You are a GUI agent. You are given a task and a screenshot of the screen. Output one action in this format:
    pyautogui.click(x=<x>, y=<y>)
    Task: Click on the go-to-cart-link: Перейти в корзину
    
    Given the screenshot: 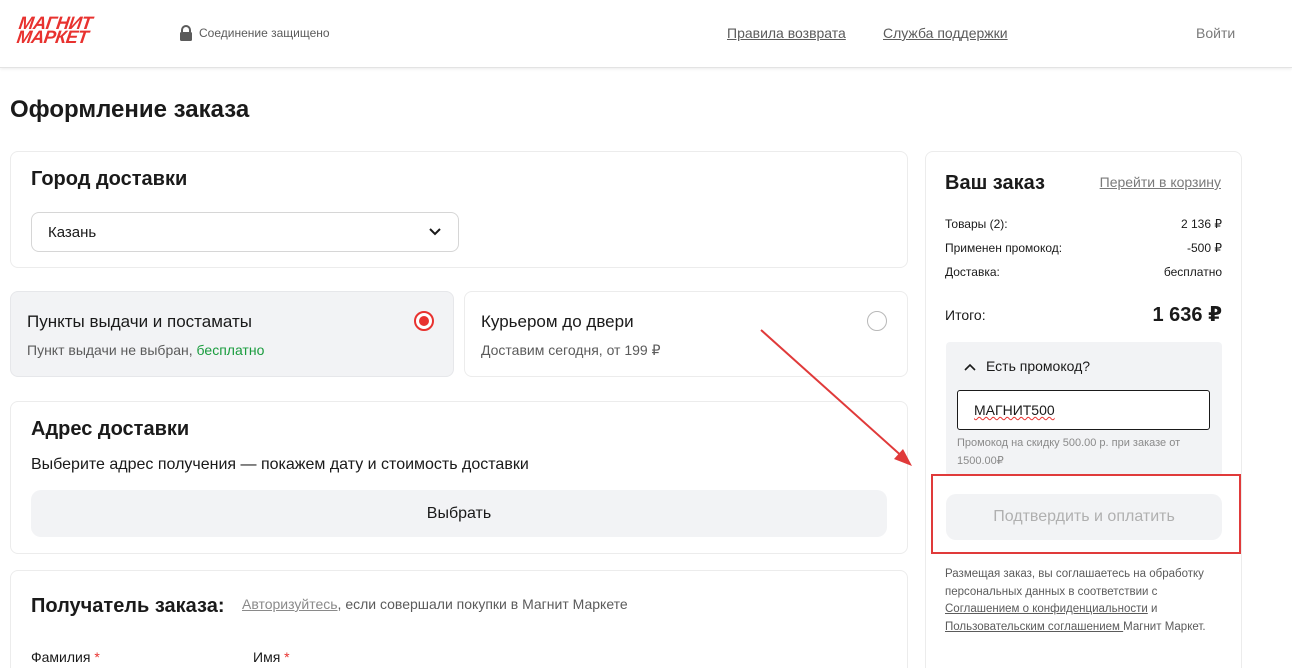 What is the action you would take?
    pyautogui.click(x=1160, y=182)
    